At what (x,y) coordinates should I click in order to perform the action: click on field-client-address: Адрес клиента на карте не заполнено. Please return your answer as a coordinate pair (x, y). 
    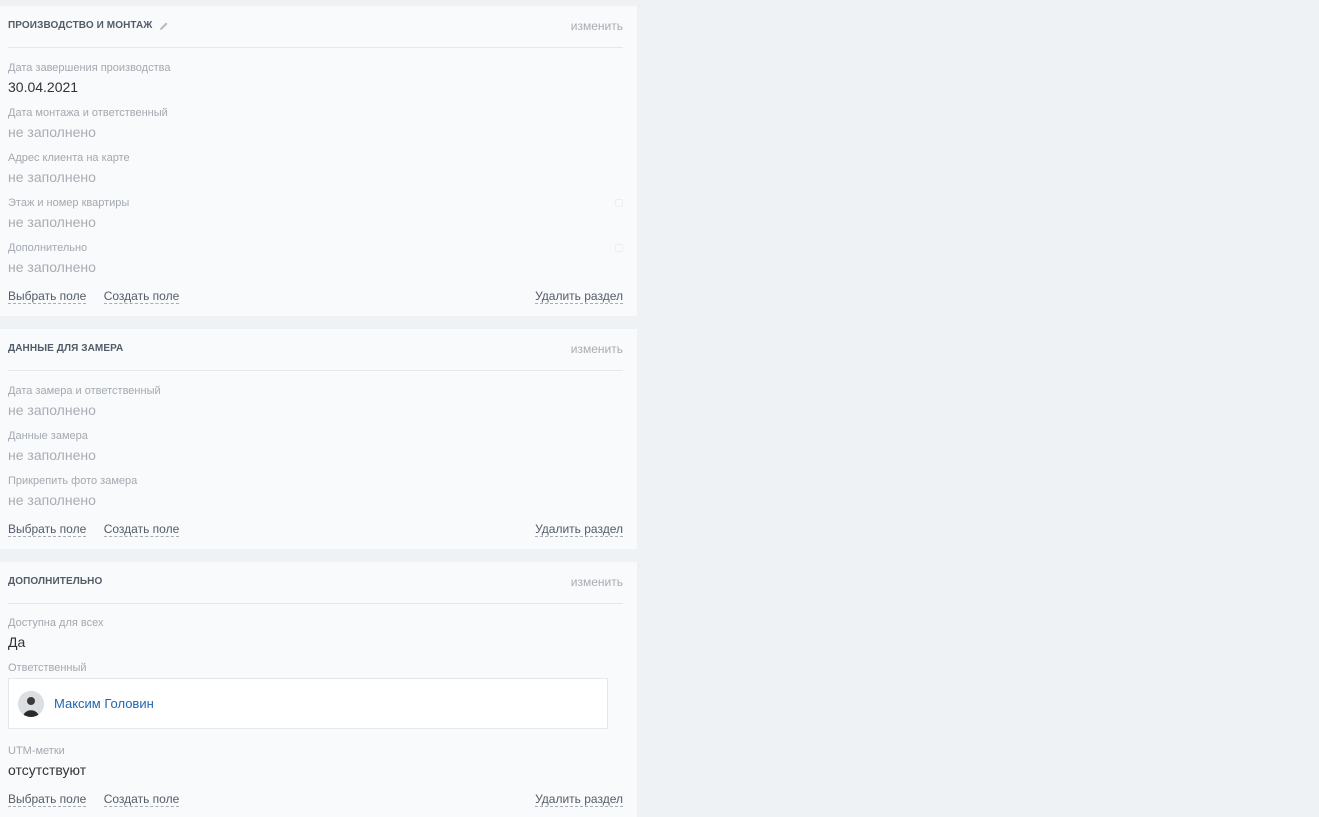
    Looking at the image, I should click on (315, 169).